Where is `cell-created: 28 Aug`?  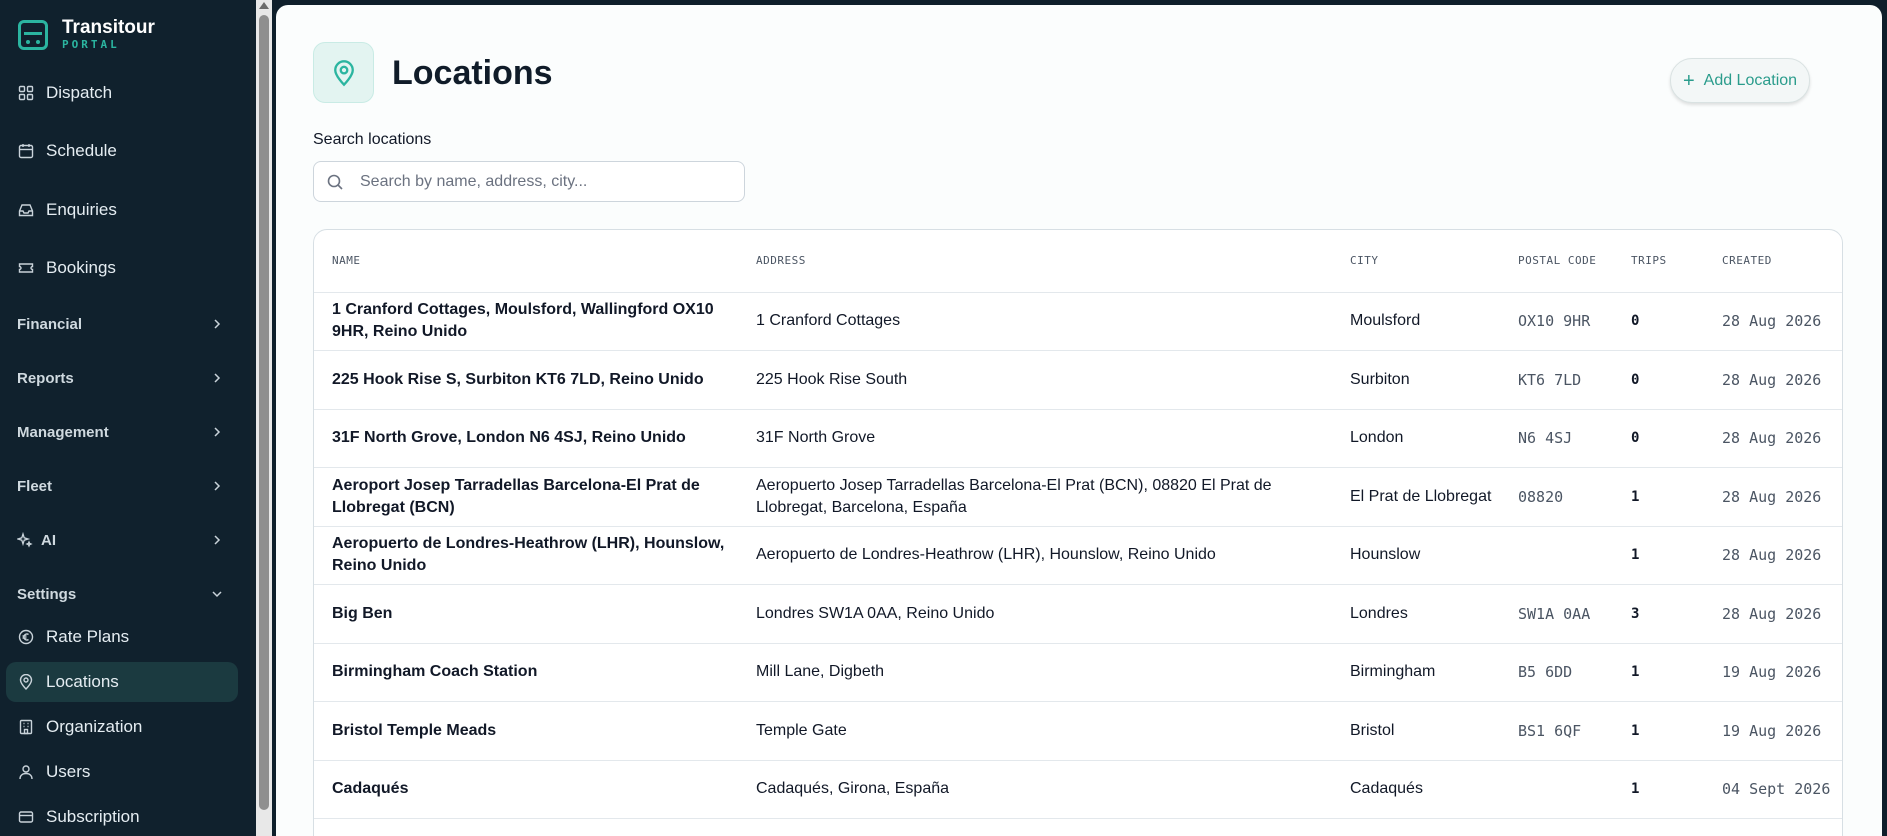 cell-created: 28 Aug is located at coordinates (1773, 827).